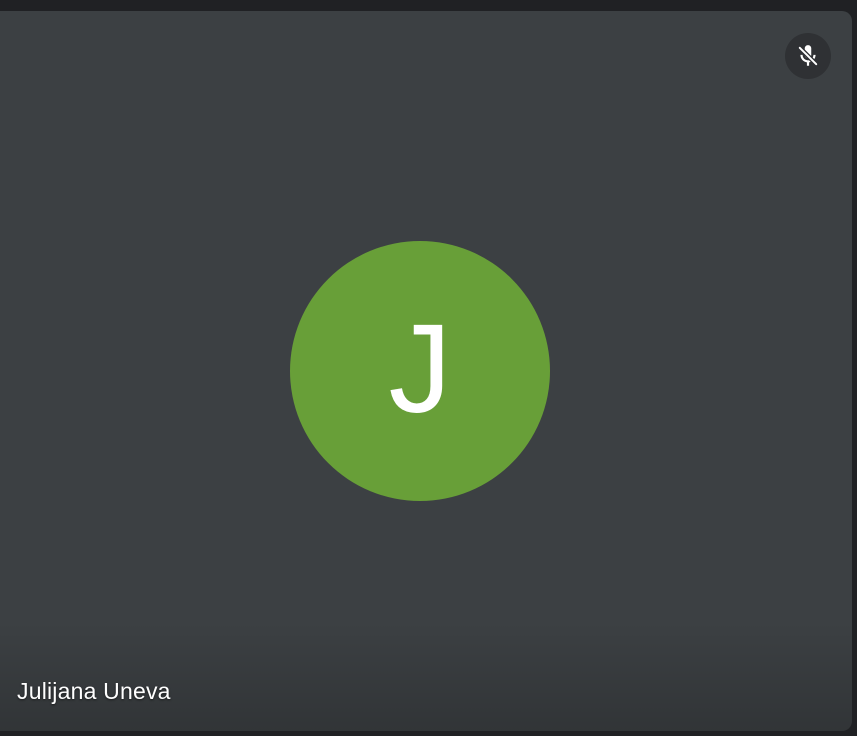 The width and height of the screenshot is (857, 736). I want to click on tile-bottom-shade, so click(426, 676).